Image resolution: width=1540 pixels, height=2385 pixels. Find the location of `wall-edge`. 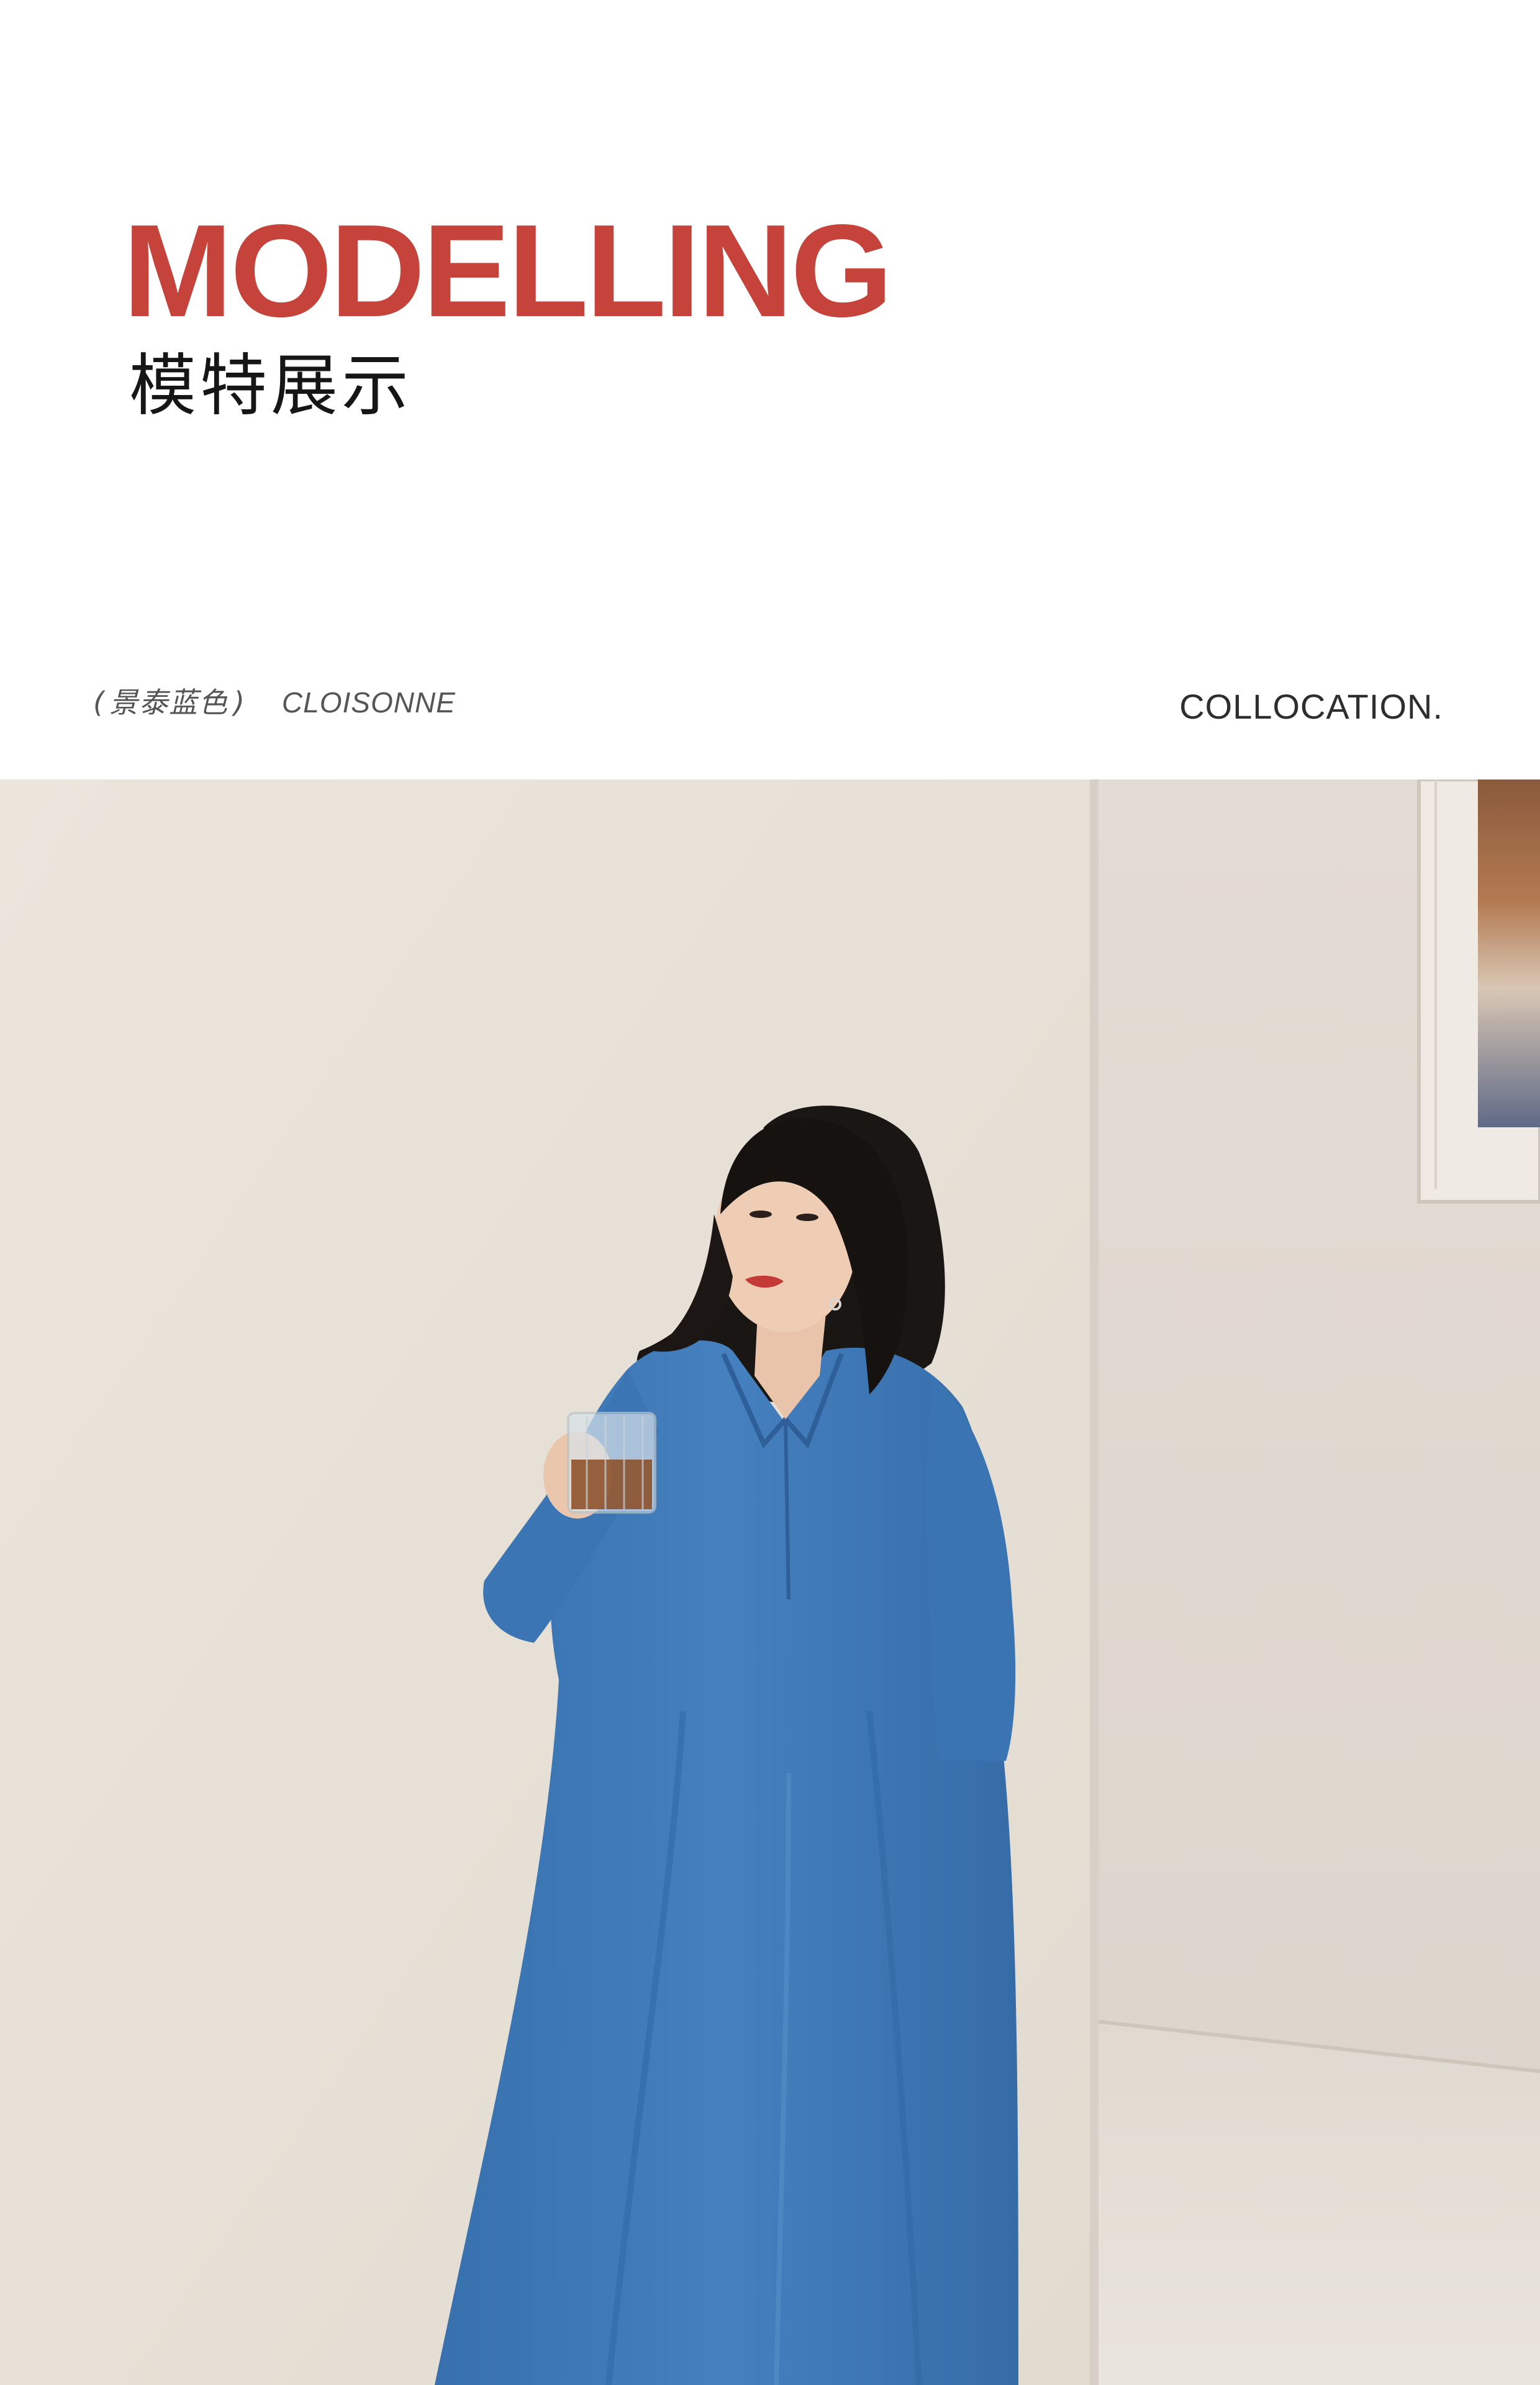

wall-edge is located at coordinates (1094, 1582).